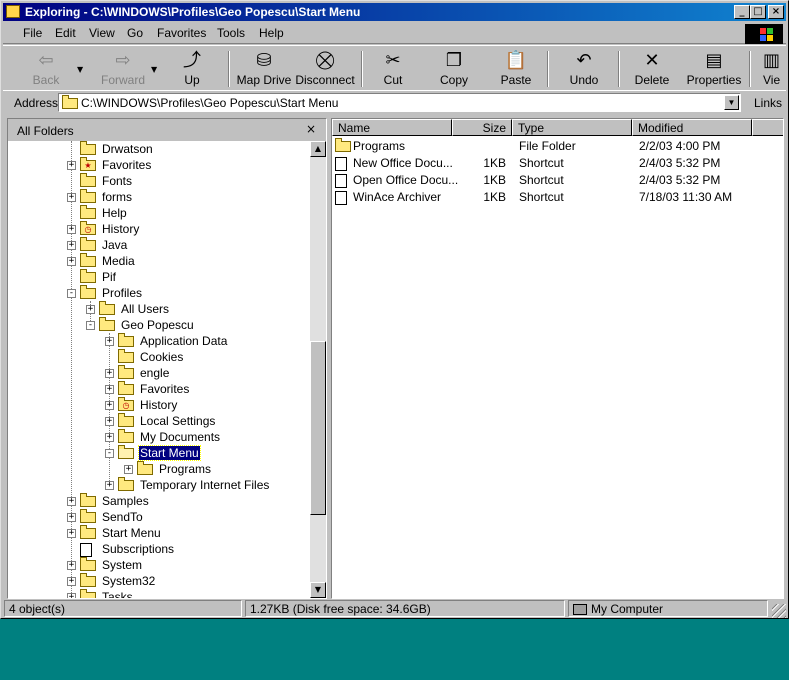 The image size is (789, 680). I want to click on up-button: ⤴ Up, so click(192, 69).